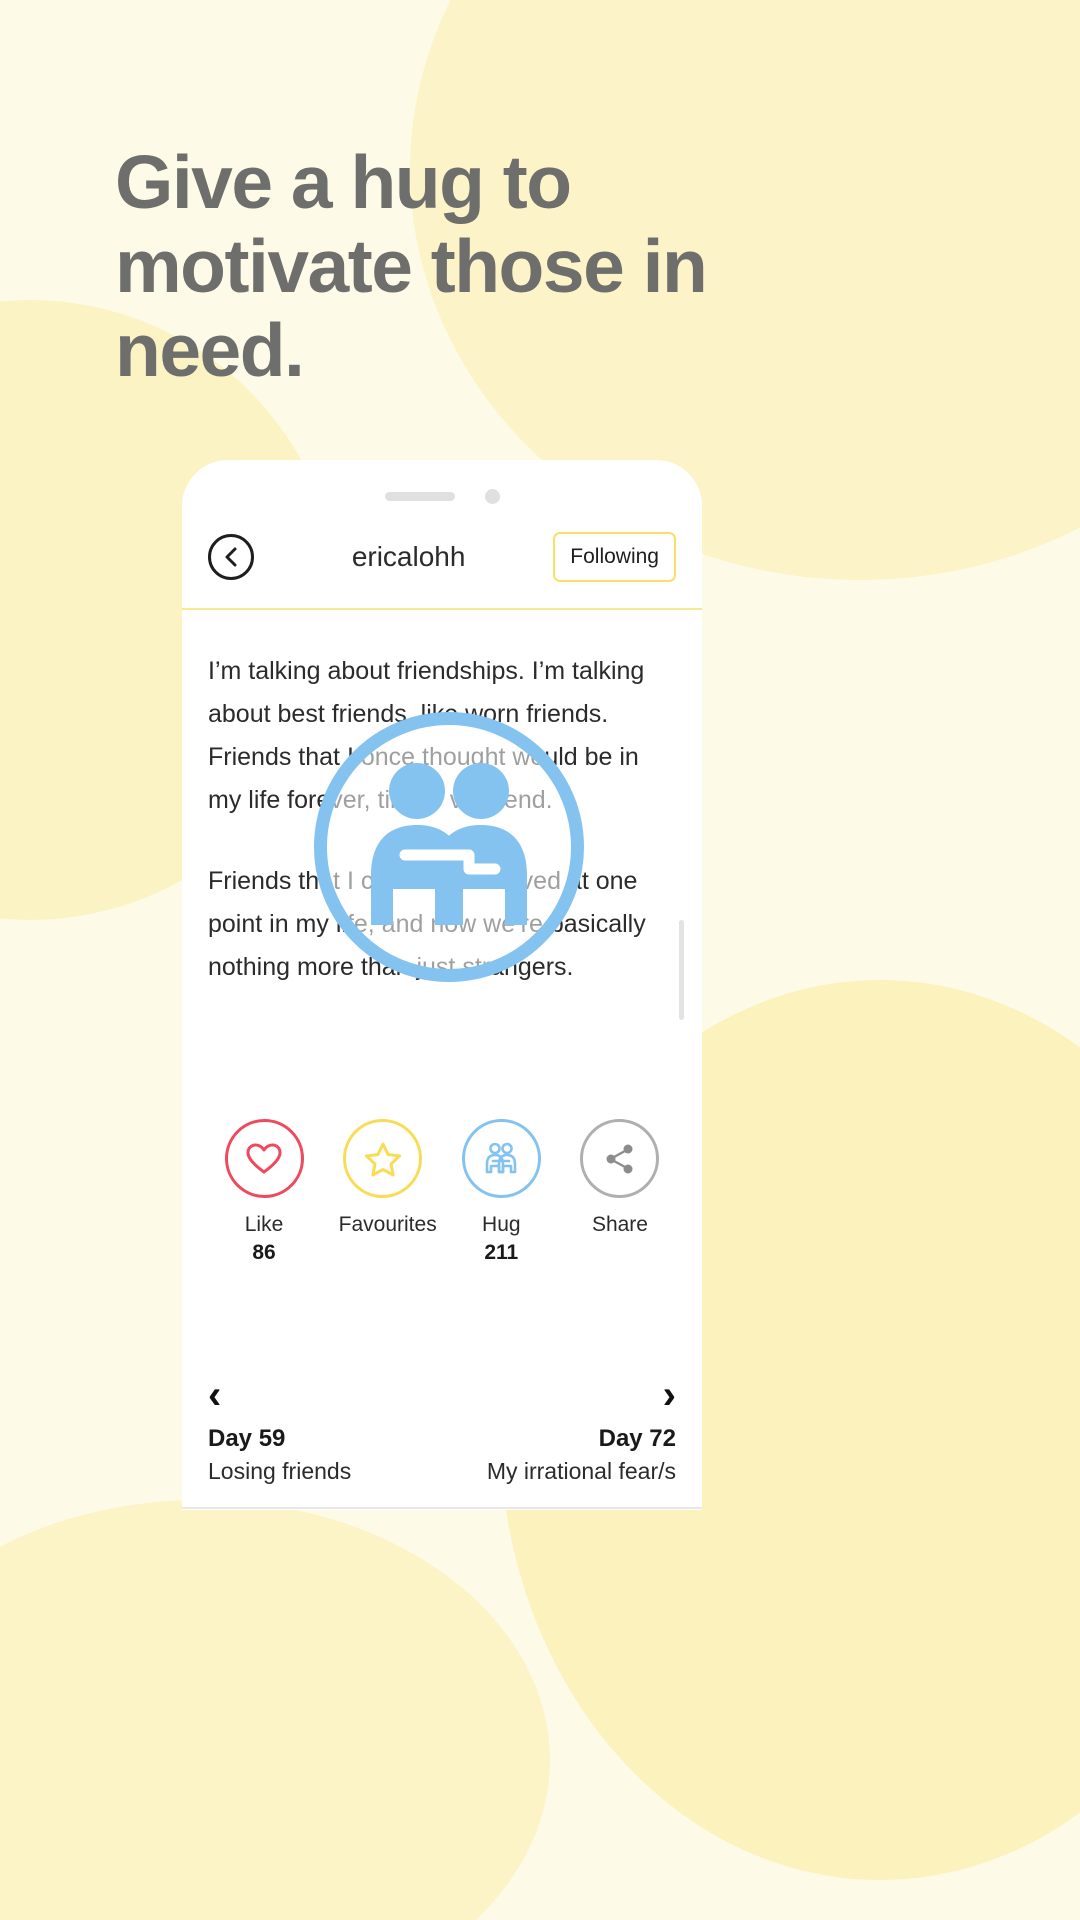 This screenshot has height=1920, width=1080. I want to click on app-header: ericalohh Following, so click(442, 571).